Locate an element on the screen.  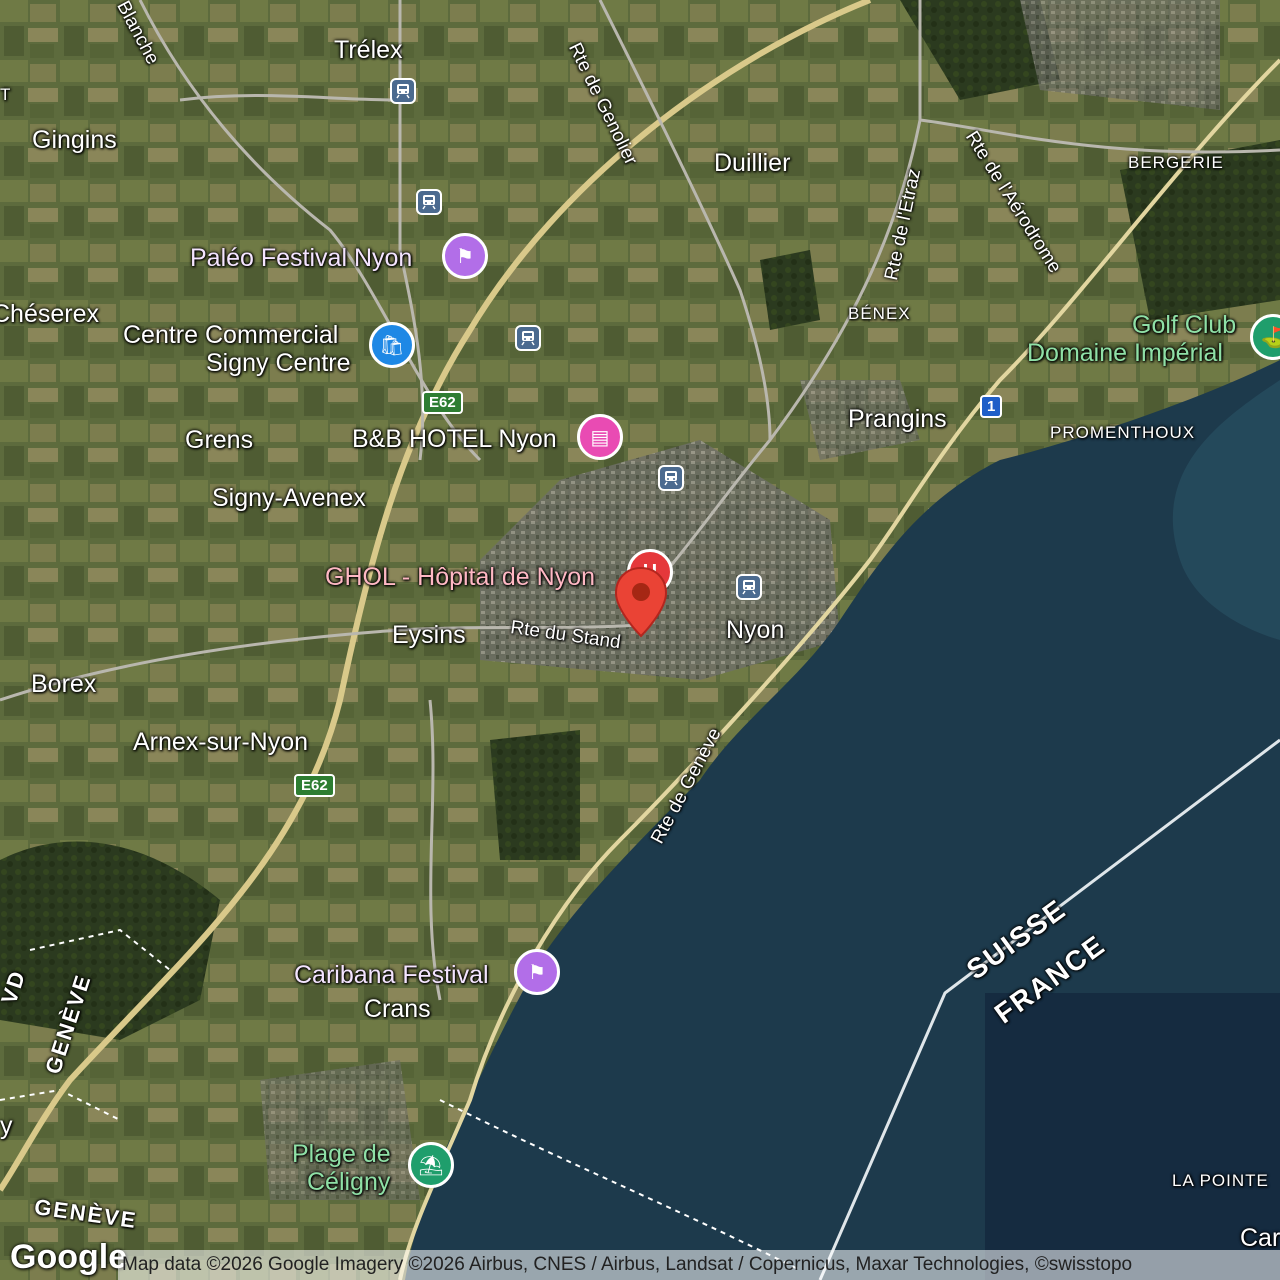
location-marker-icon is located at coordinates (641, 602).